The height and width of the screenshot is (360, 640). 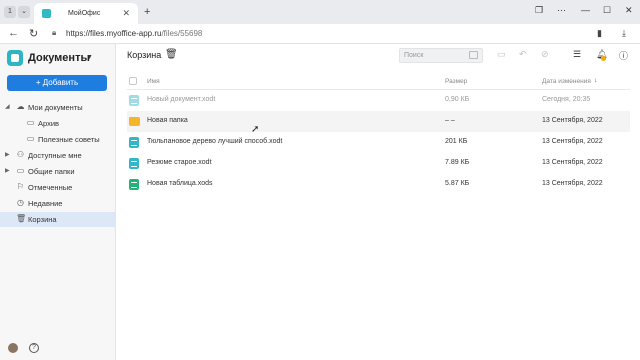 What do you see at coordinates (134, 121) in the screenshot?
I see `folder-icon` at bounding box center [134, 121].